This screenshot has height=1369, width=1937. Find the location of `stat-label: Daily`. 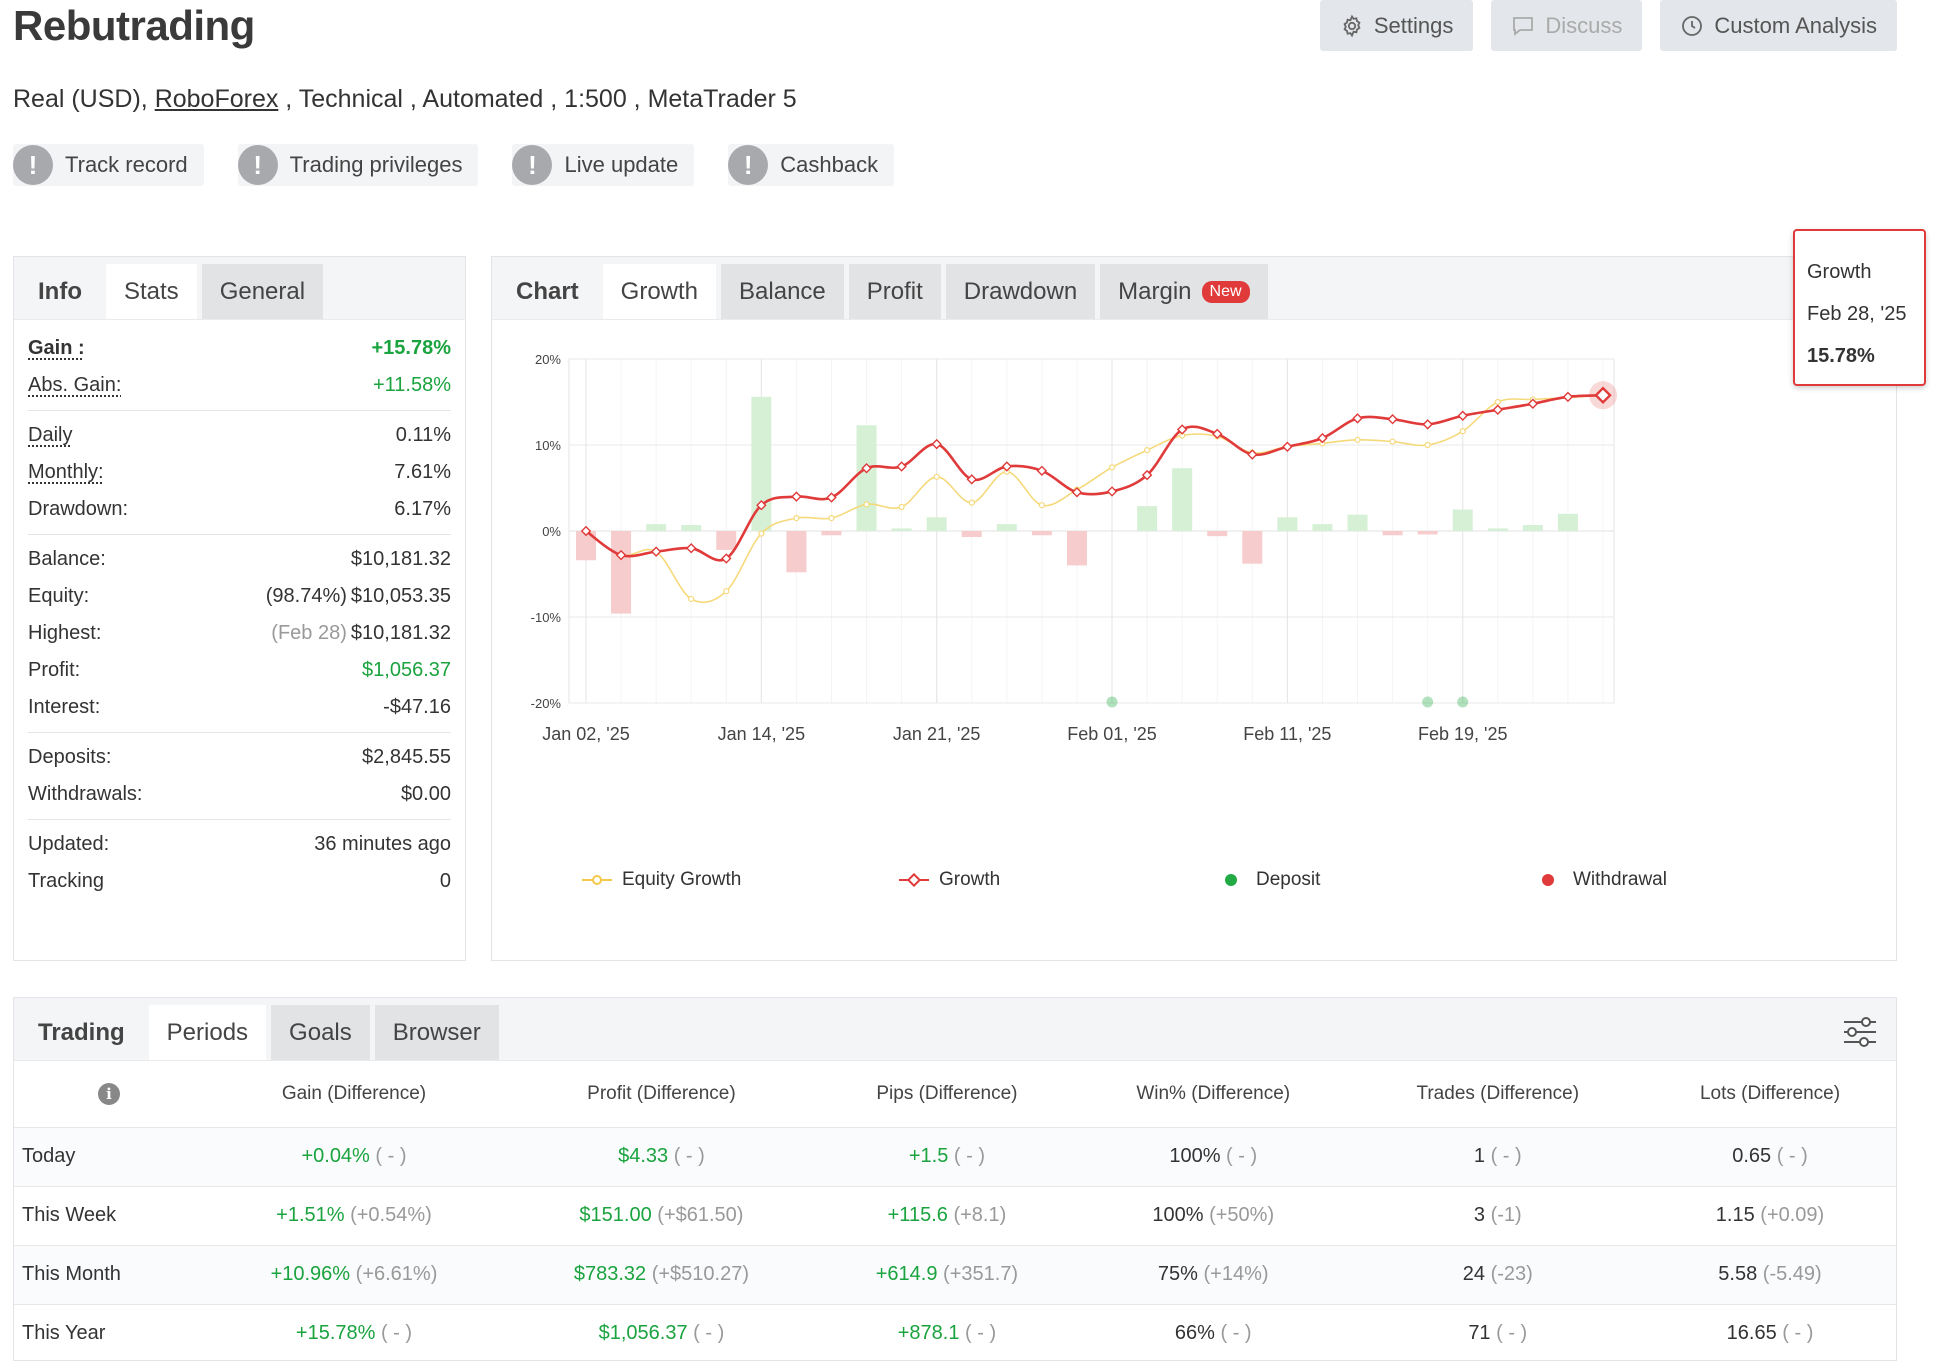

stat-label: Daily is located at coordinates (50, 435).